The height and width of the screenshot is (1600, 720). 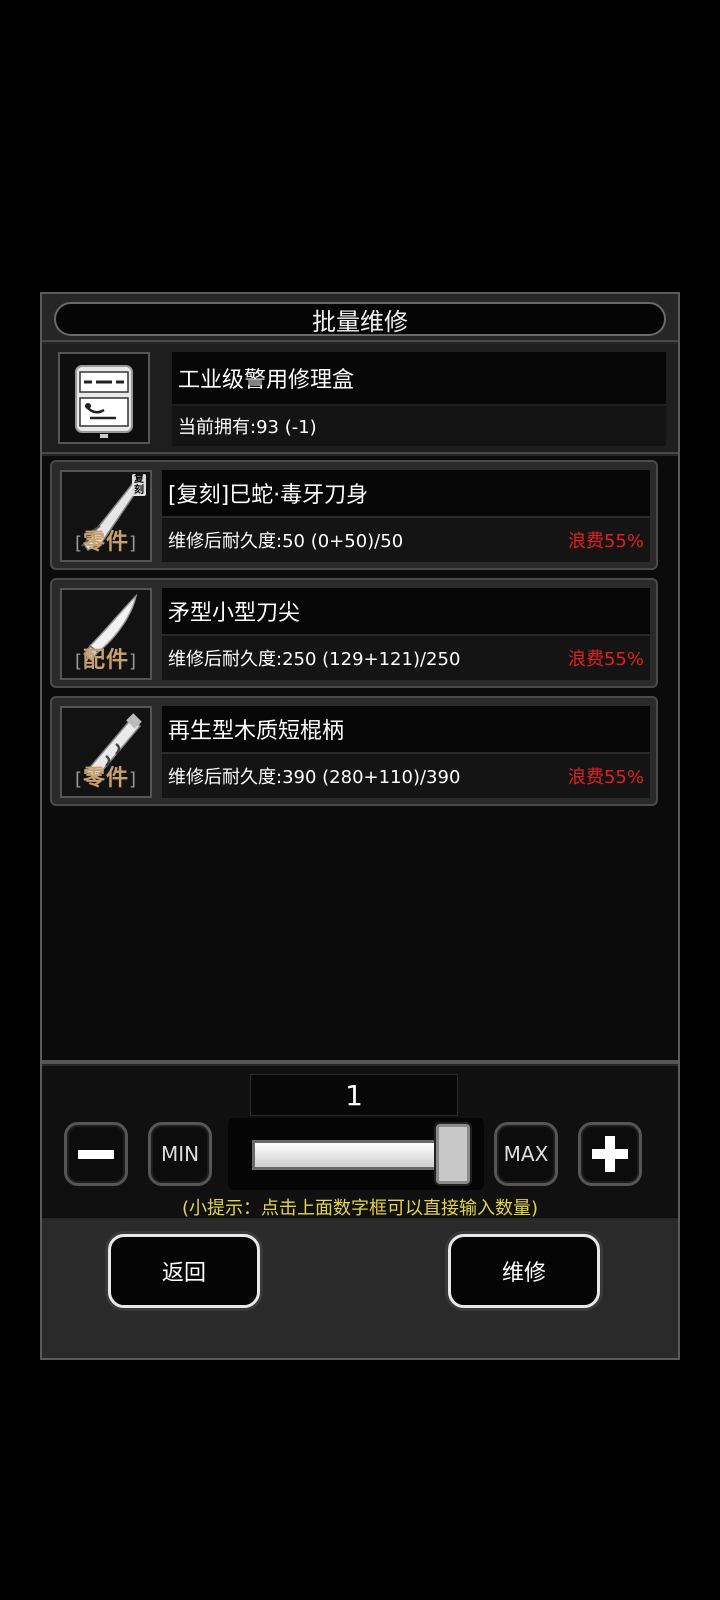 I want to click on quantity-hint: (小提示：点击上面数字框可以直接输入数量), so click(x=360, y=1208).